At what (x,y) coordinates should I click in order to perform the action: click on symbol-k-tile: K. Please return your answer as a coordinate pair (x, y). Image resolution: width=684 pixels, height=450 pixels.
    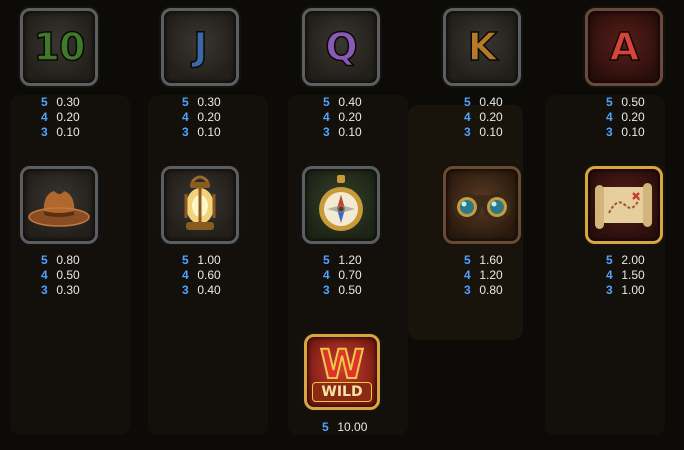
    Looking at the image, I should click on (482, 47).